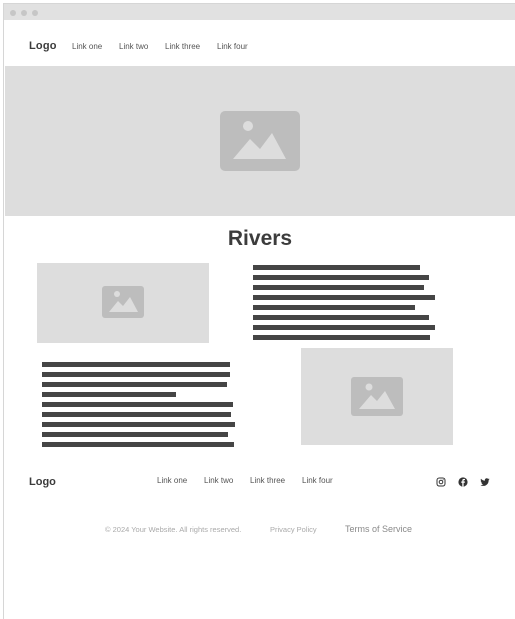 The height and width of the screenshot is (619, 515). Describe the element at coordinates (43, 46) in the screenshot. I see `header-logo: Logo` at that location.